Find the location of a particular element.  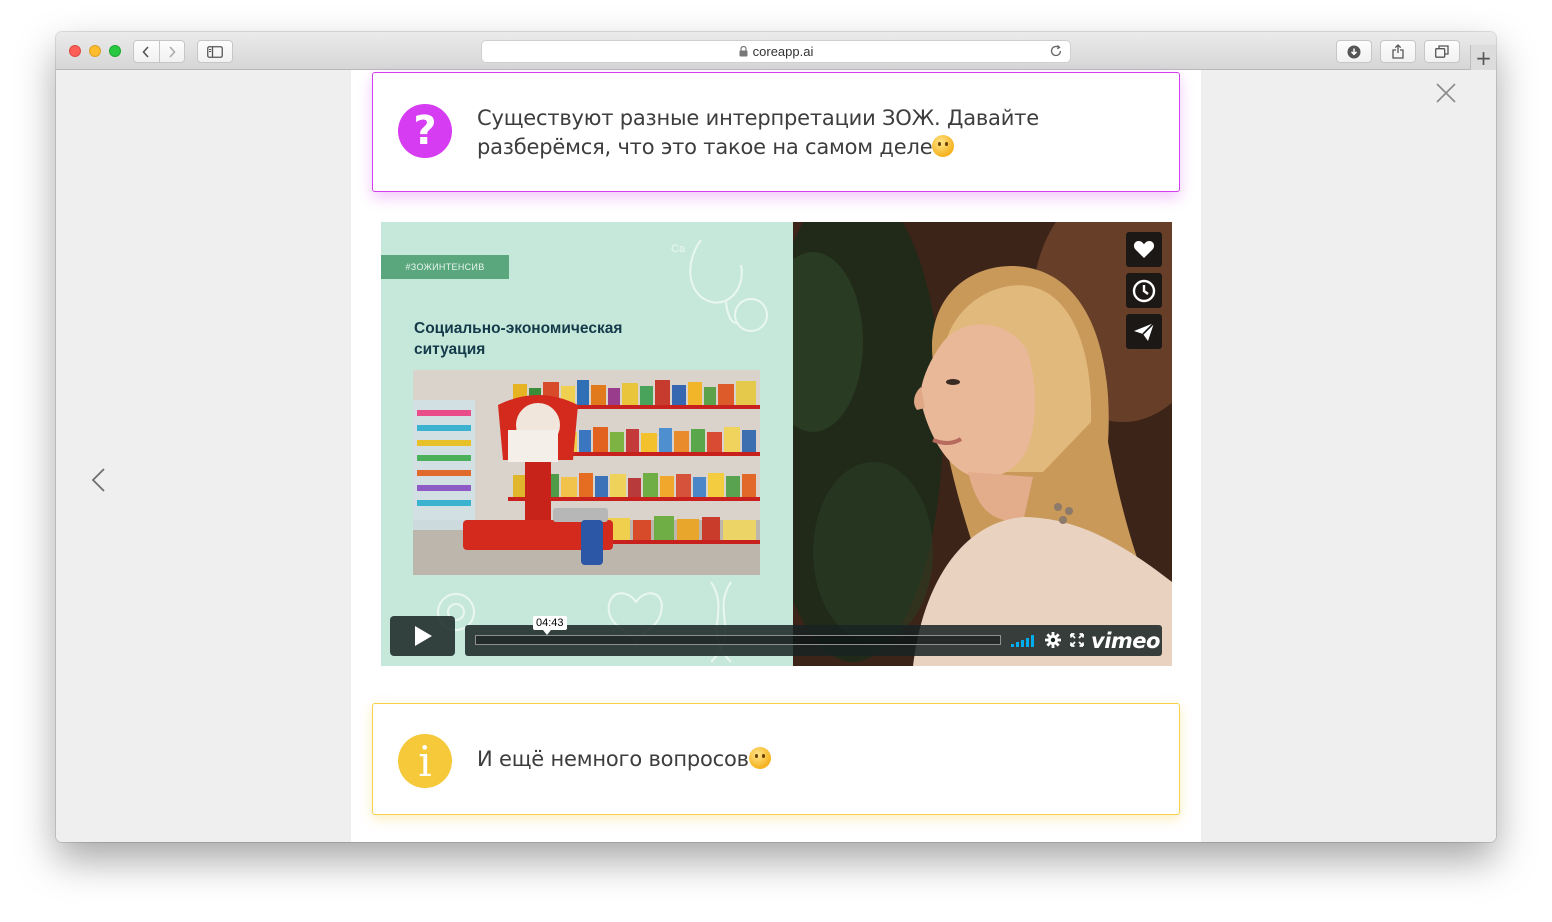

share-button is located at coordinates (1398, 51).